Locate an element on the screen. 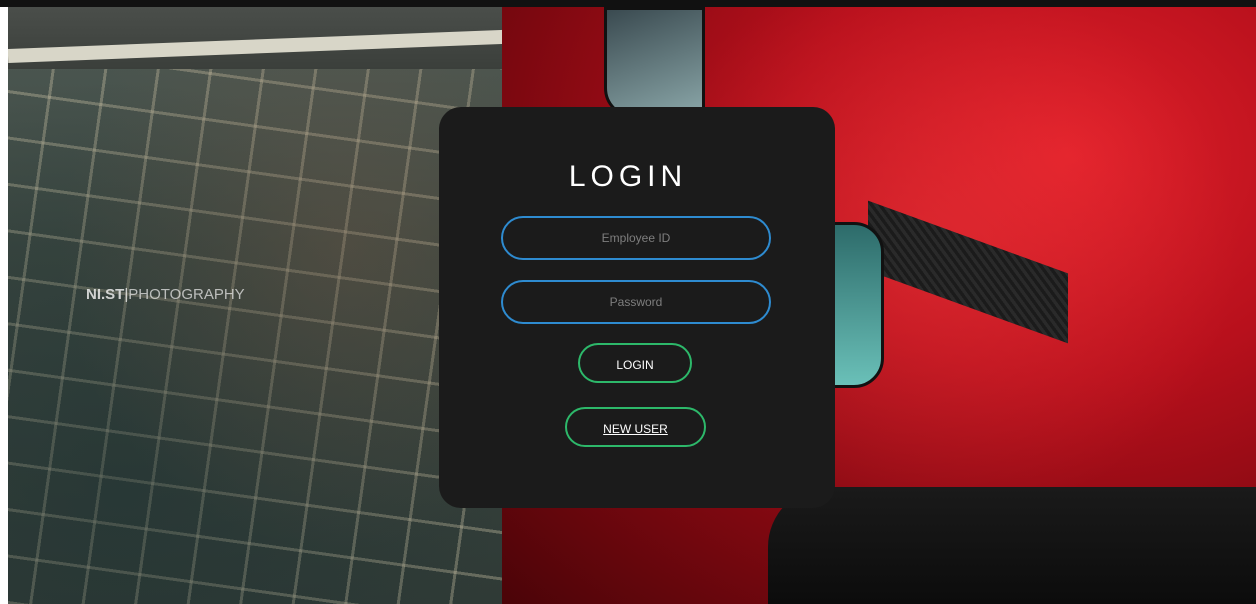 Image resolution: width=1256 pixels, height=604 pixels. password-input is located at coordinates (636, 302).